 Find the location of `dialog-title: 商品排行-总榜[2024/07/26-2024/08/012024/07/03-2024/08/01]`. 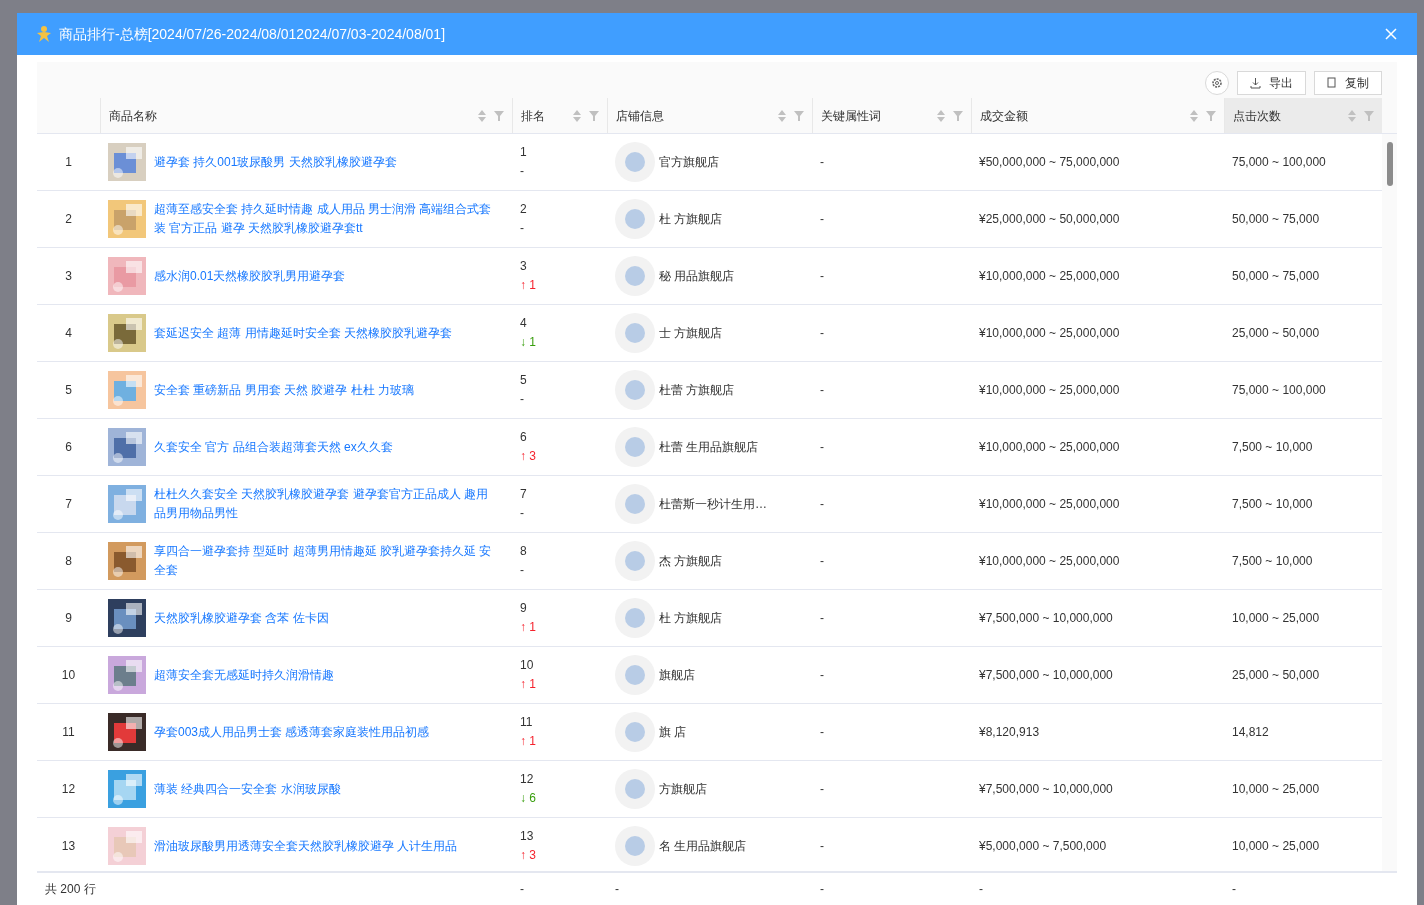

dialog-title: 商品排行-总榜[2024/07/26-2024/08/012024/07/03-2024/08/01] is located at coordinates (252, 34).